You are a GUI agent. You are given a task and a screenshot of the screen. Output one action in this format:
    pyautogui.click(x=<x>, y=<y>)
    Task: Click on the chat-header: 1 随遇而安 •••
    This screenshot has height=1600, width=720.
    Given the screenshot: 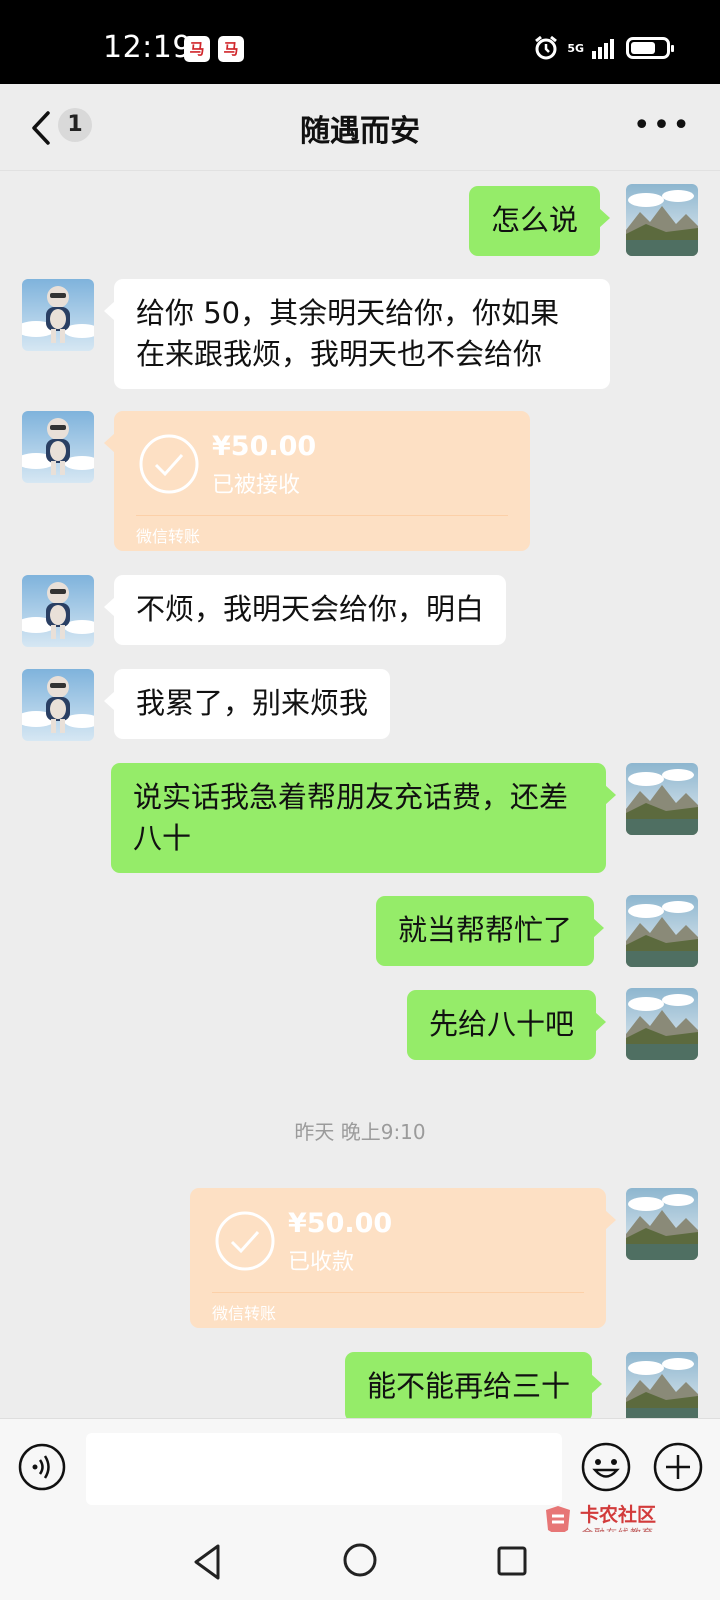 What is the action you would take?
    pyautogui.click(x=360, y=127)
    